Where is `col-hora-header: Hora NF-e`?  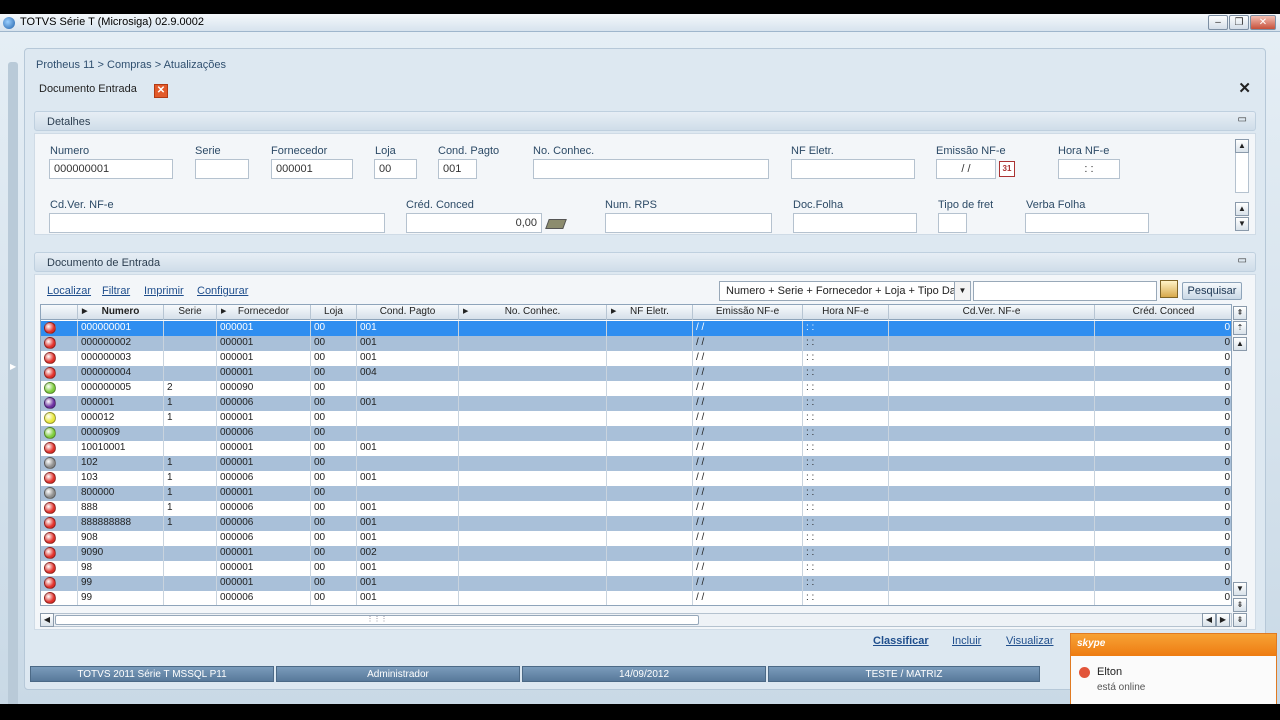 col-hora-header: Hora NF-e is located at coordinates (846, 312).